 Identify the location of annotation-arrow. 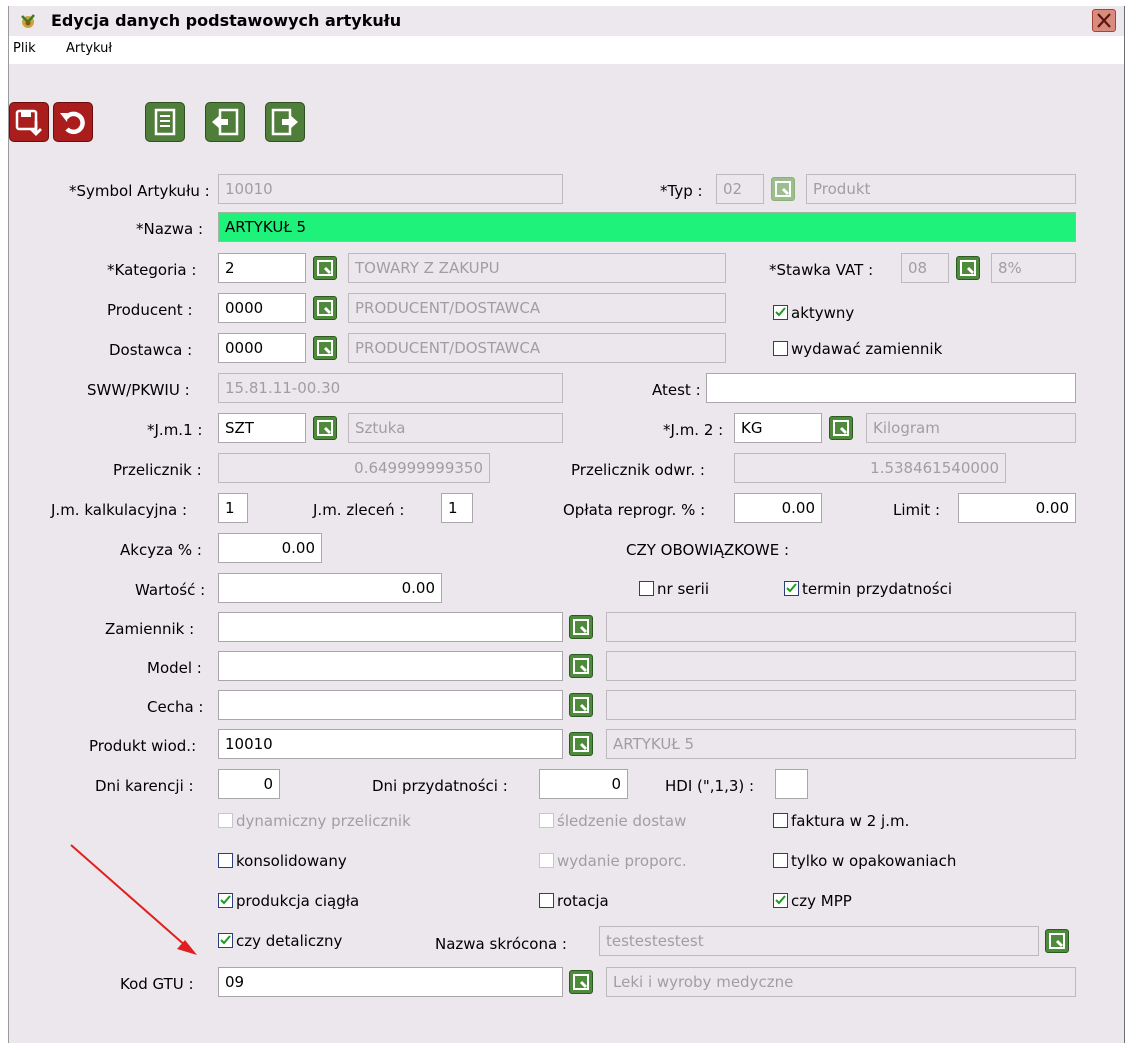
(133, 899).